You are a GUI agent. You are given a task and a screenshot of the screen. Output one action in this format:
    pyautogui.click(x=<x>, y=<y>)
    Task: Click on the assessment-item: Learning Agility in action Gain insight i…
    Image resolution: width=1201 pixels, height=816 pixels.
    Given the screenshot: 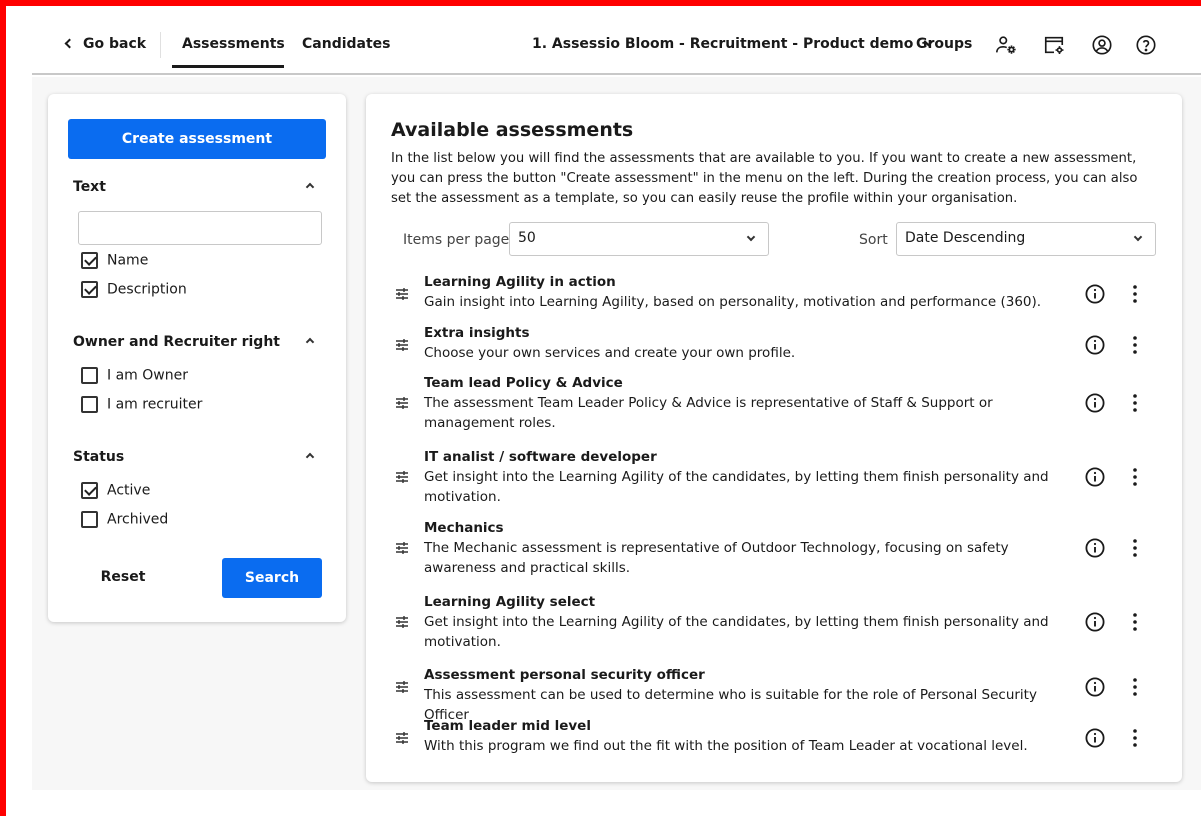 What is the action you would take?
    pyautogui.click(x=779, y=293)
    